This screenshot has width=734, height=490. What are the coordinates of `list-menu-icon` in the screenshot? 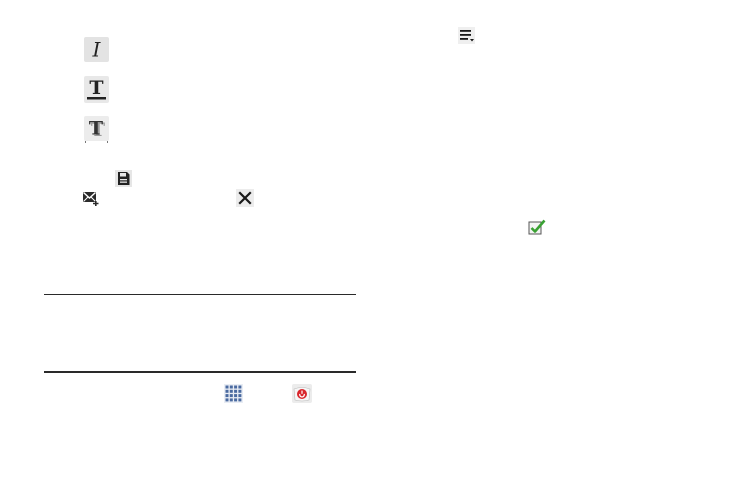 It's located at (466, 35).